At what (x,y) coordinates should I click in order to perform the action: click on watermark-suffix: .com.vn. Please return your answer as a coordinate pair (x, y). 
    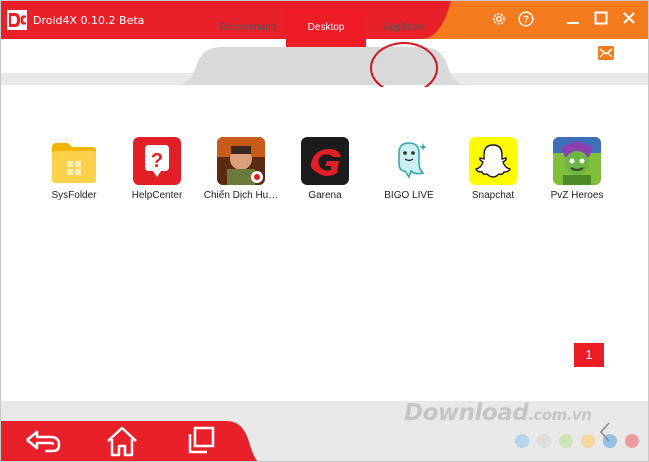
    Looking at the image, I should click on (560, 415).